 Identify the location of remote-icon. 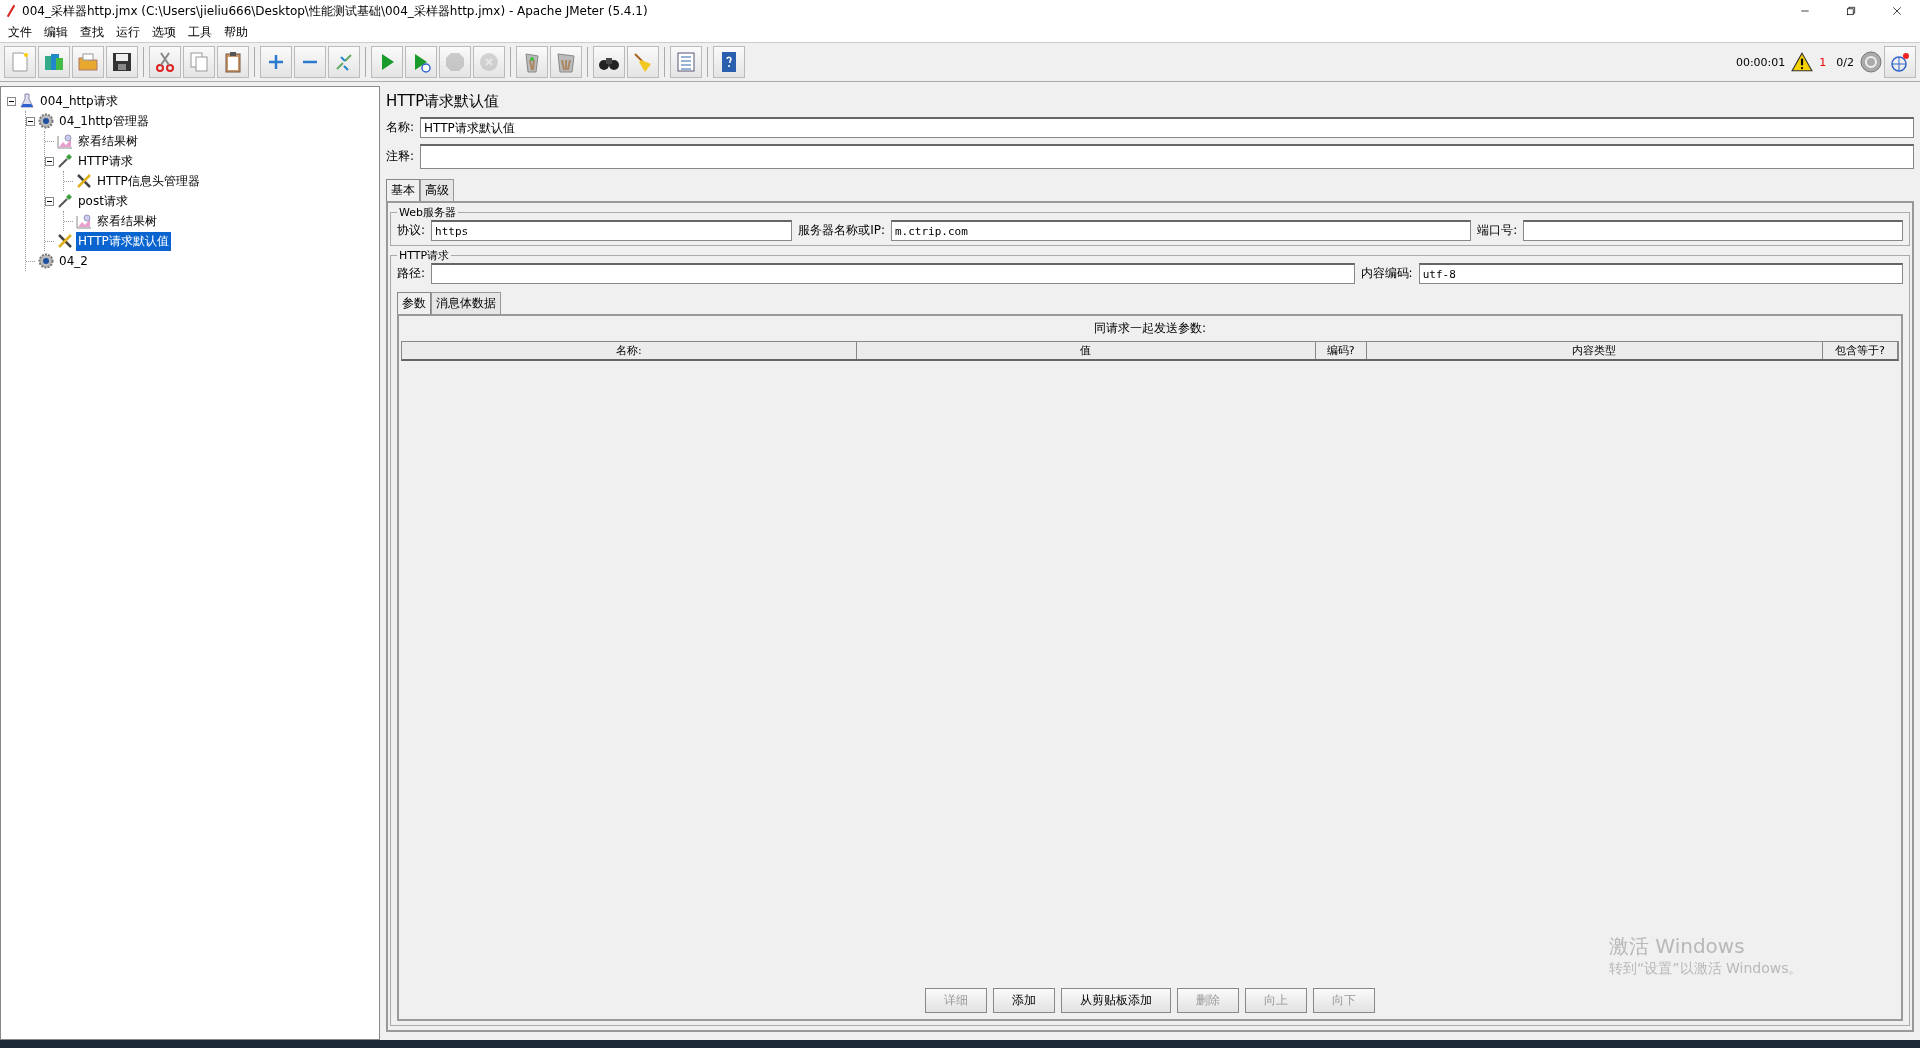
(1900, 62).